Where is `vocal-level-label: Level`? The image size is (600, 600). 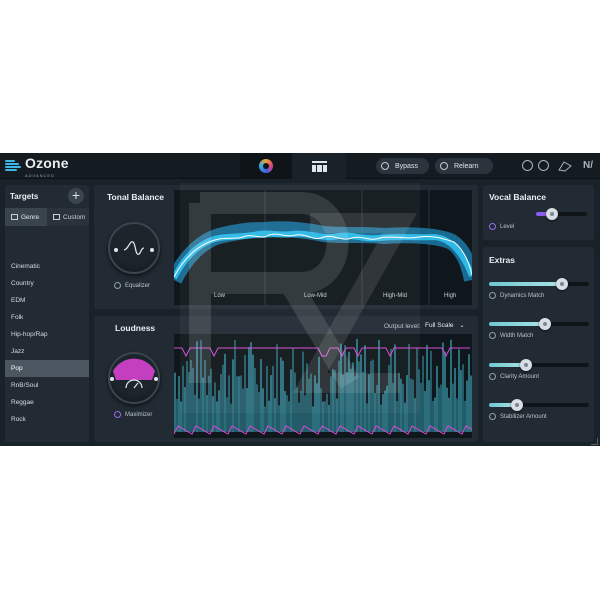
vocal-level-label: Level is located at coordinates (501, 226).